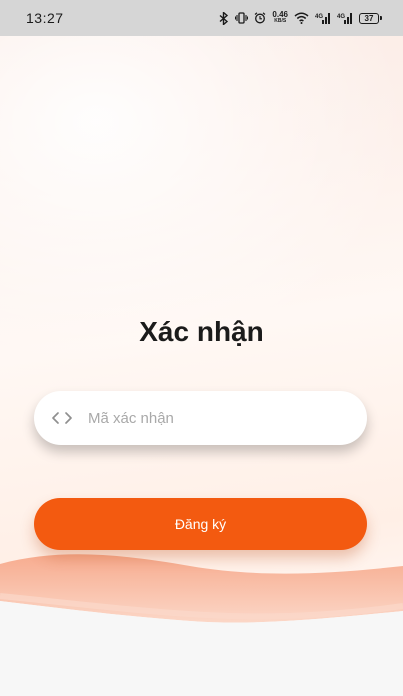 Image resolution: width=403 pixels, height=696 pixels. Describe the element at coordinates (62, 418) in the screenshot. I see `code-brackets-icon` at that location.